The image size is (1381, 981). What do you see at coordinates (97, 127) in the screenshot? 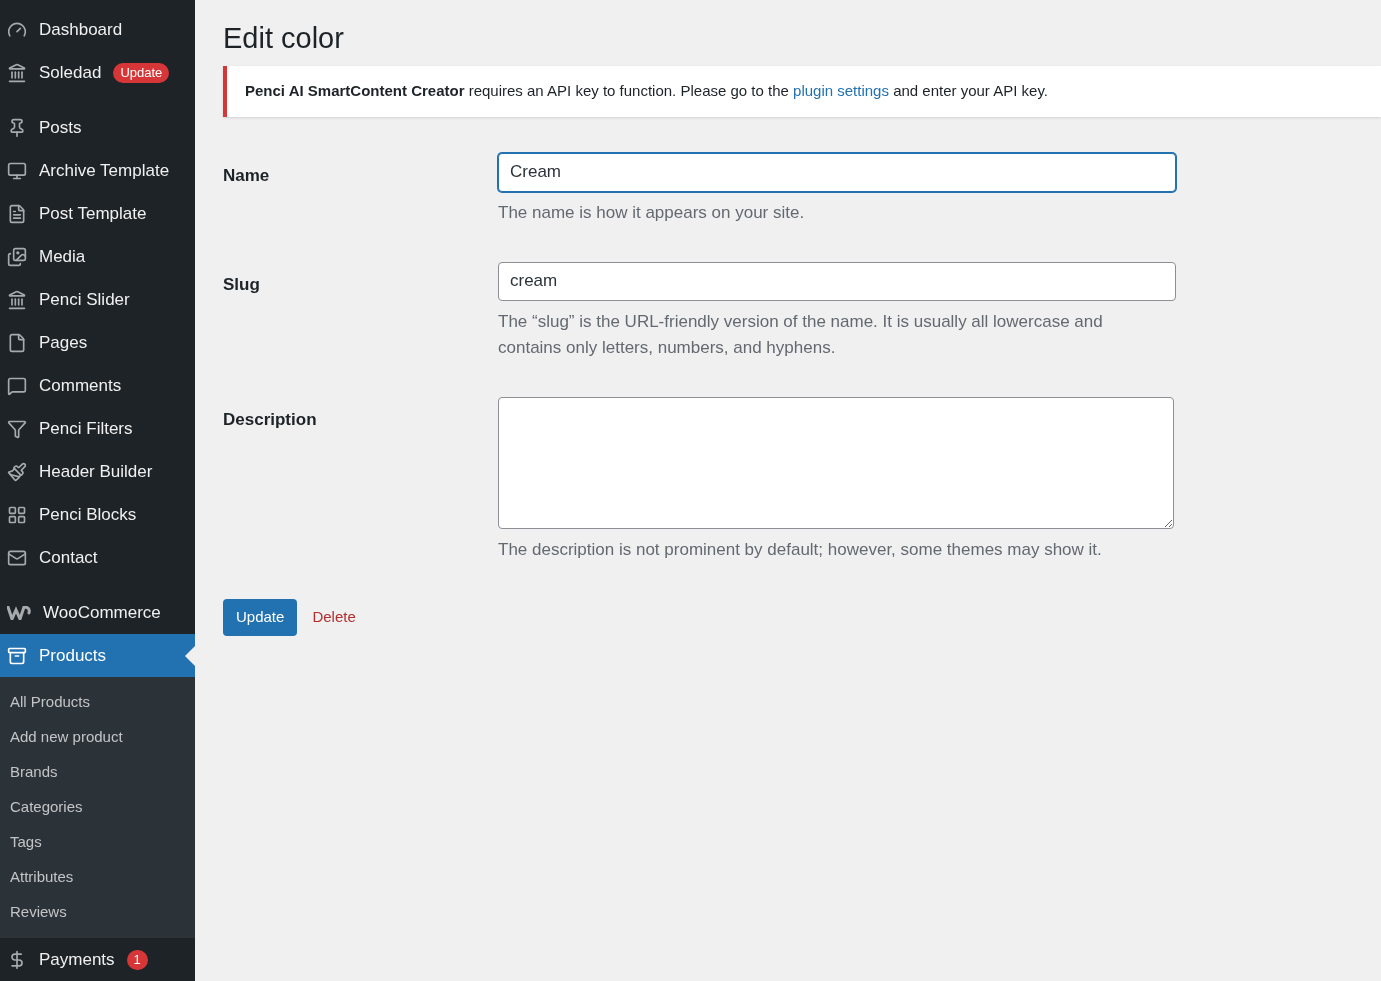
I see `sidebar-item: Posts` at bounding box center [97, 127].